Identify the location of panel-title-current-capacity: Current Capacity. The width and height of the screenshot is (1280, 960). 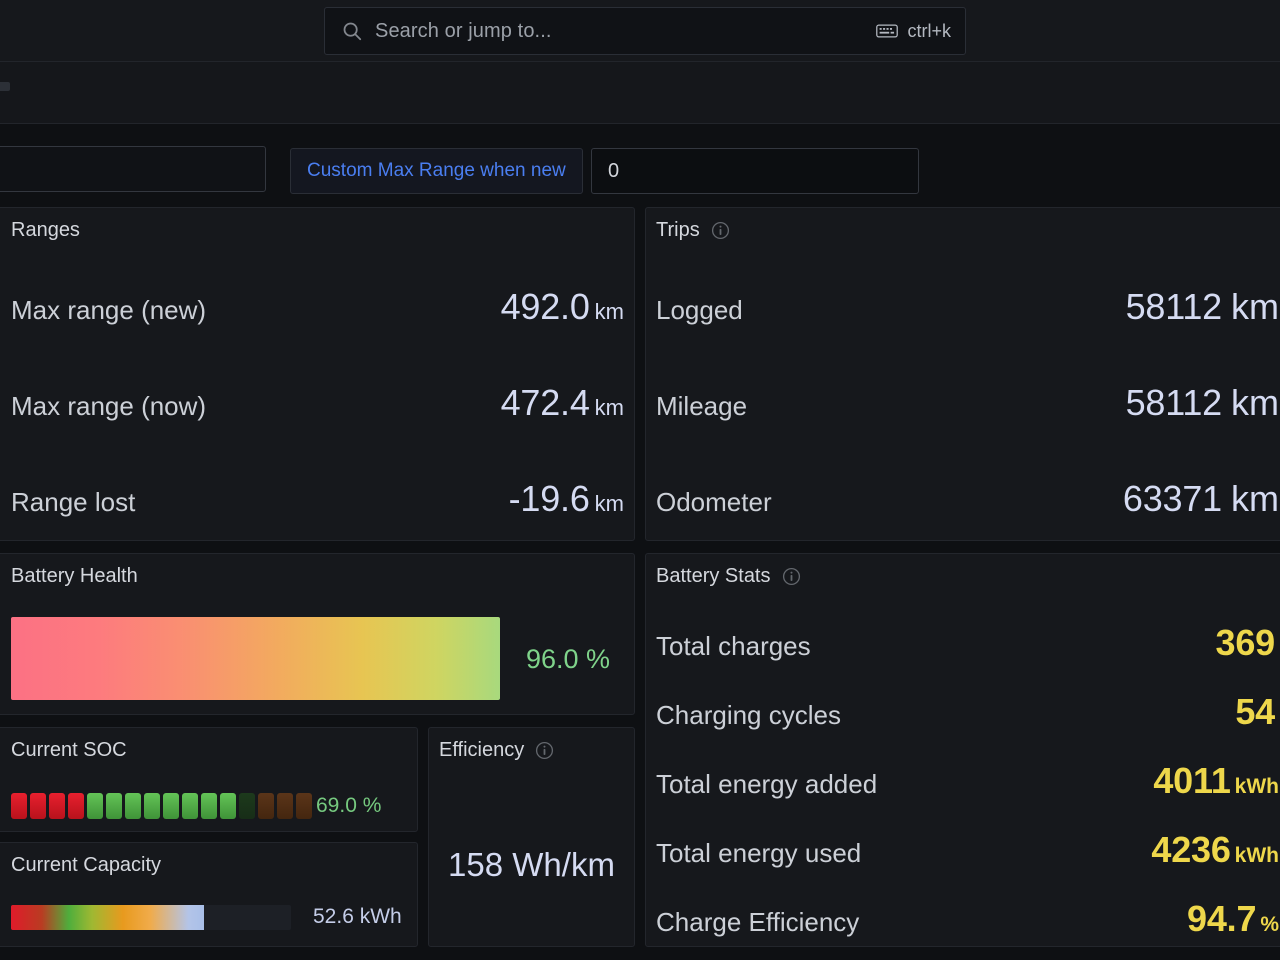
(86, 865).